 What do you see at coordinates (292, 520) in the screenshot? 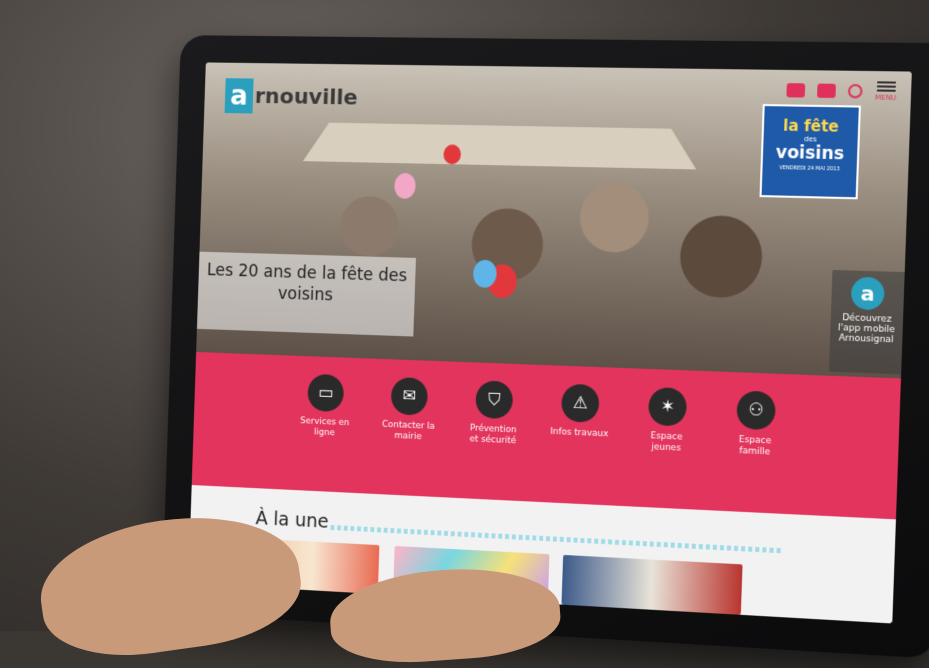
I see `news-title: À la une` at bounding box center [292, 520].